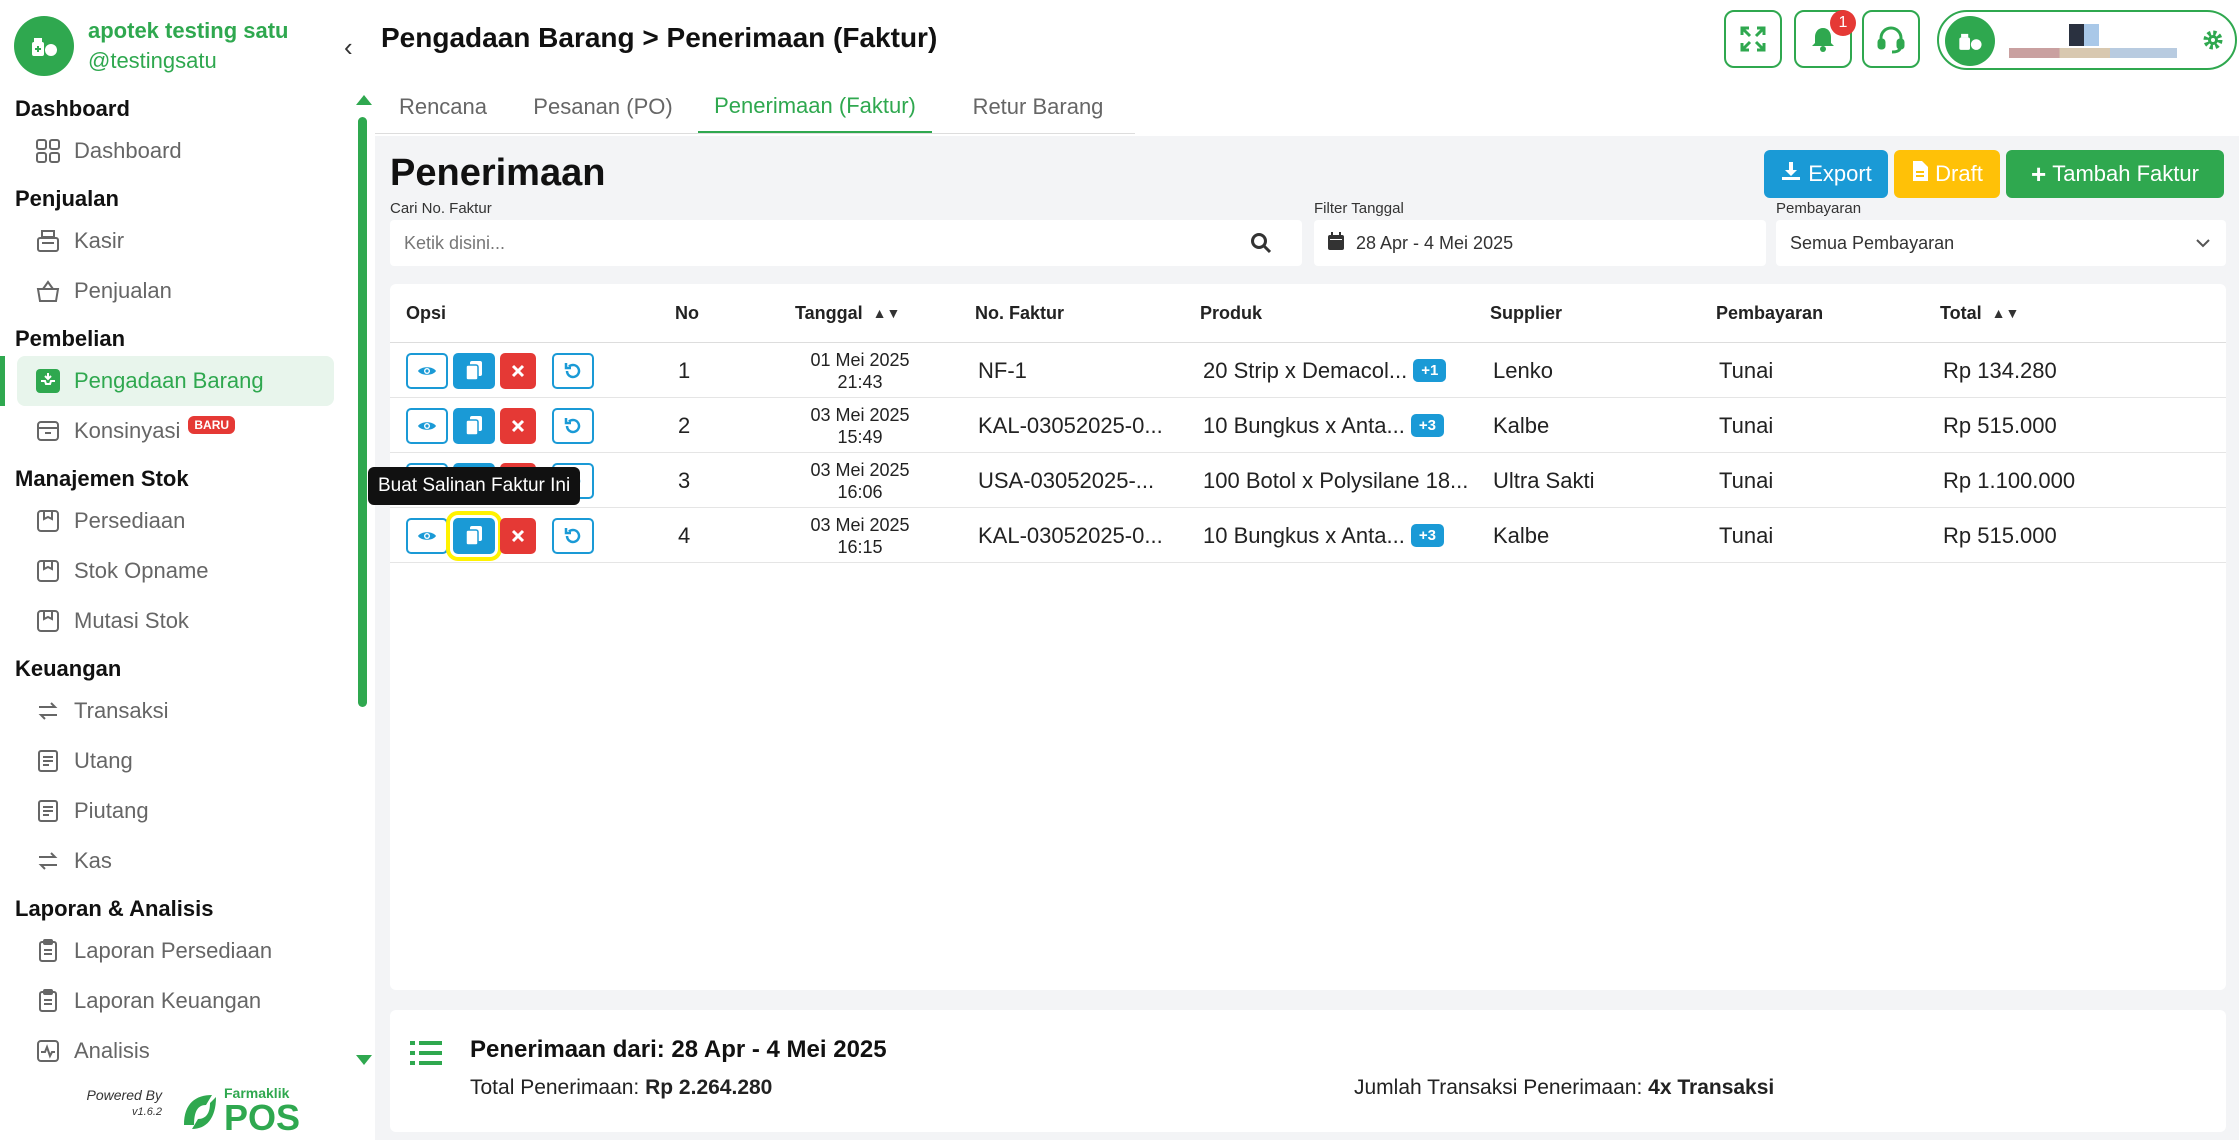 This screenshot has height=1140, width=2239. I want to click on draft-button: Draft, so click(1947, 174).